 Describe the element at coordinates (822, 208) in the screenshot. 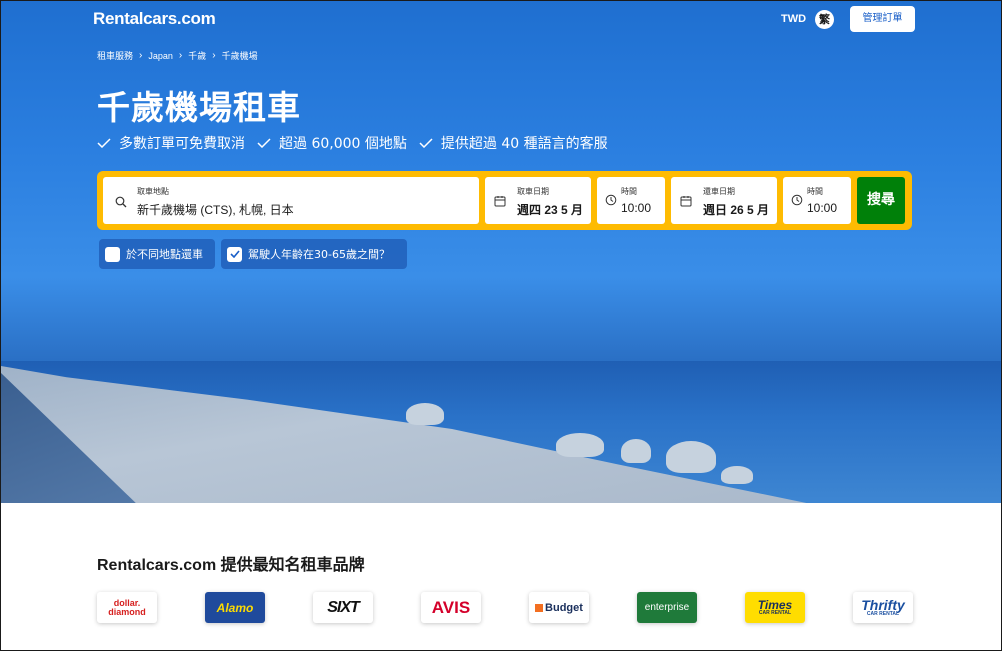

I see `dropoff-time-value: 10:00` at that location.